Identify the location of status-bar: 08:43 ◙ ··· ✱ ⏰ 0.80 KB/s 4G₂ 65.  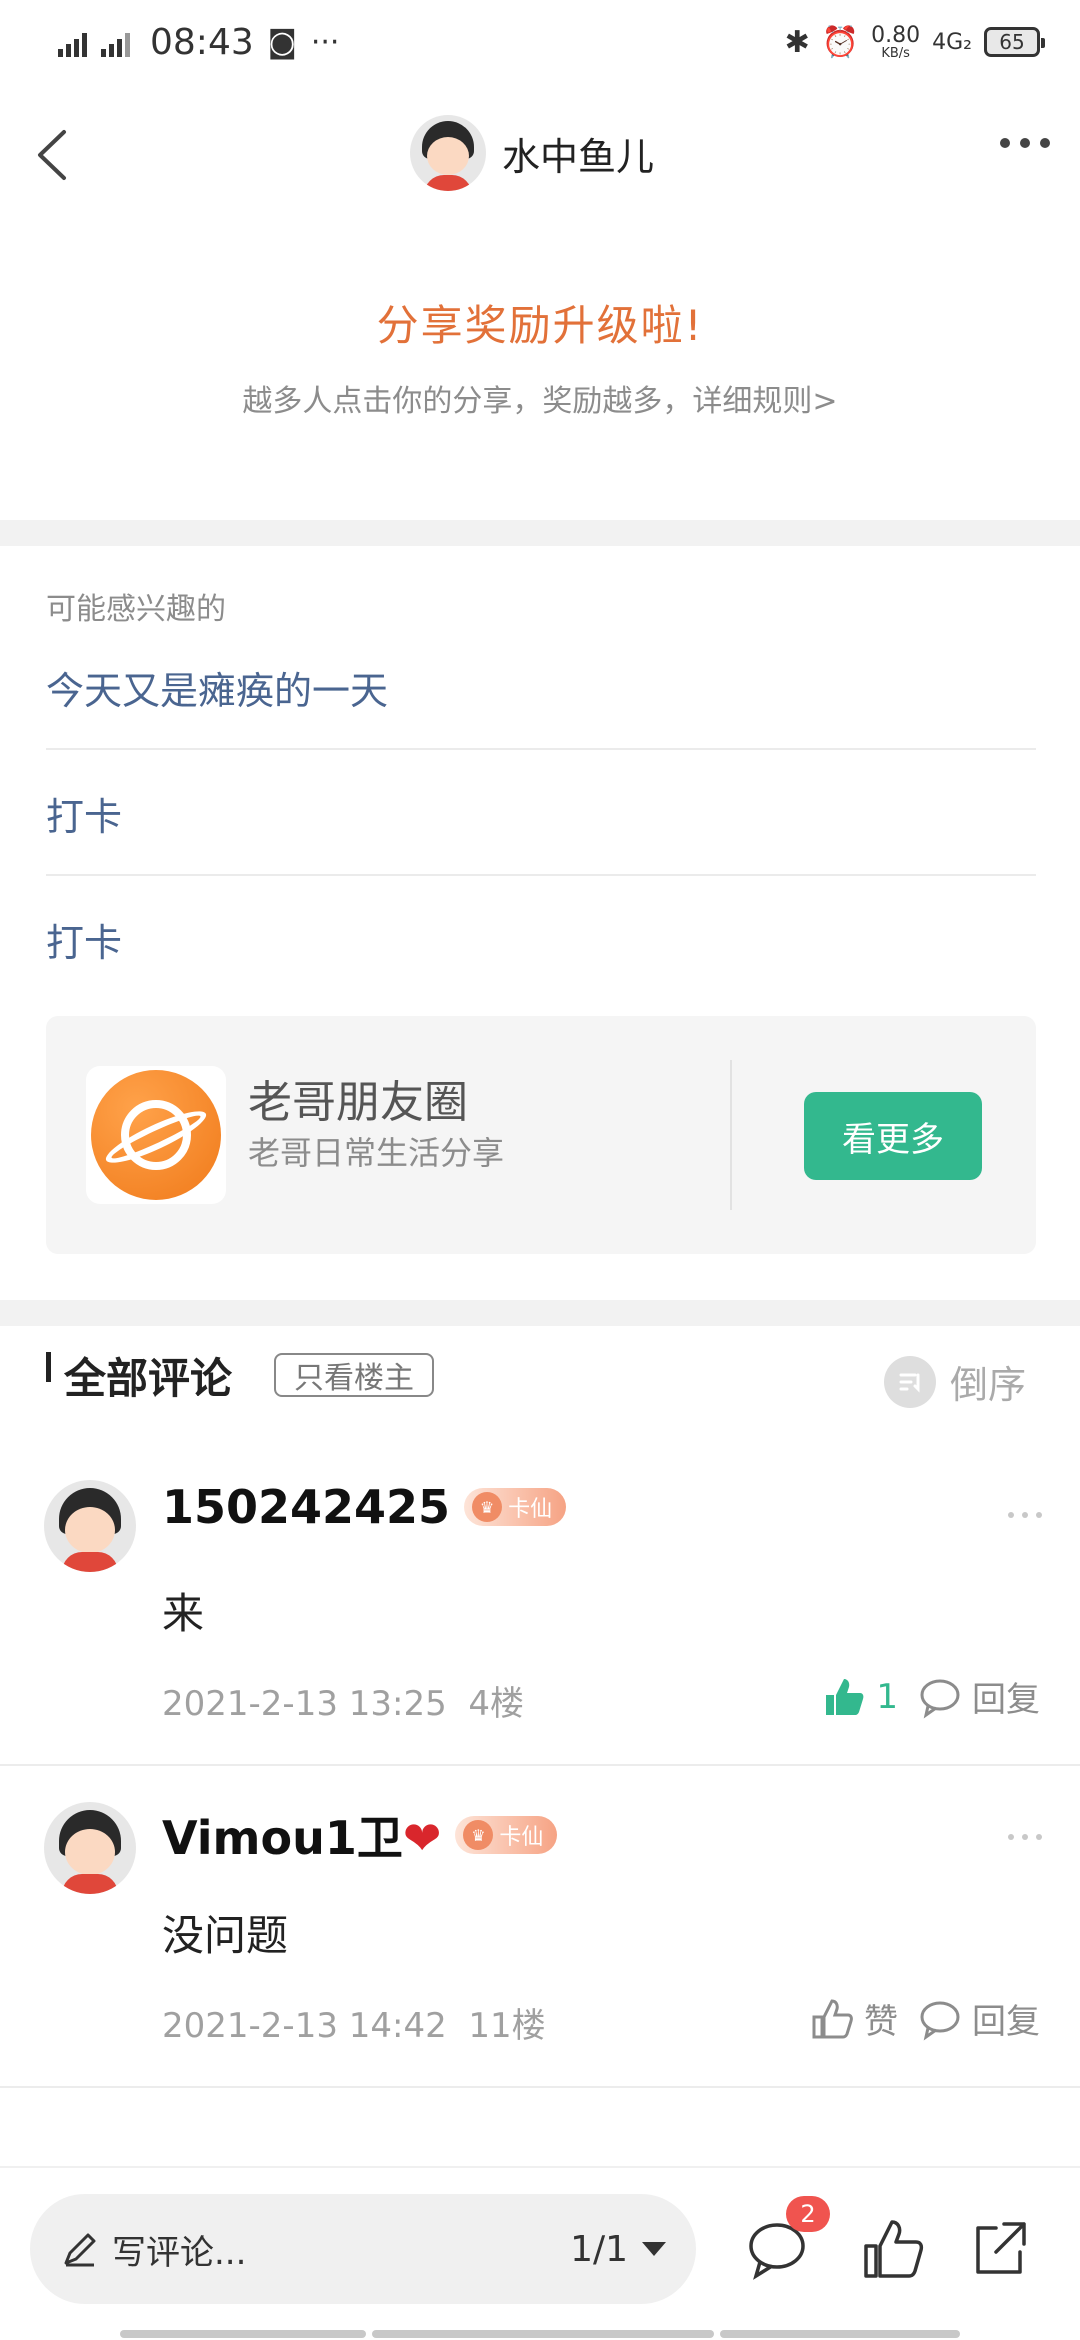
(540, 42).